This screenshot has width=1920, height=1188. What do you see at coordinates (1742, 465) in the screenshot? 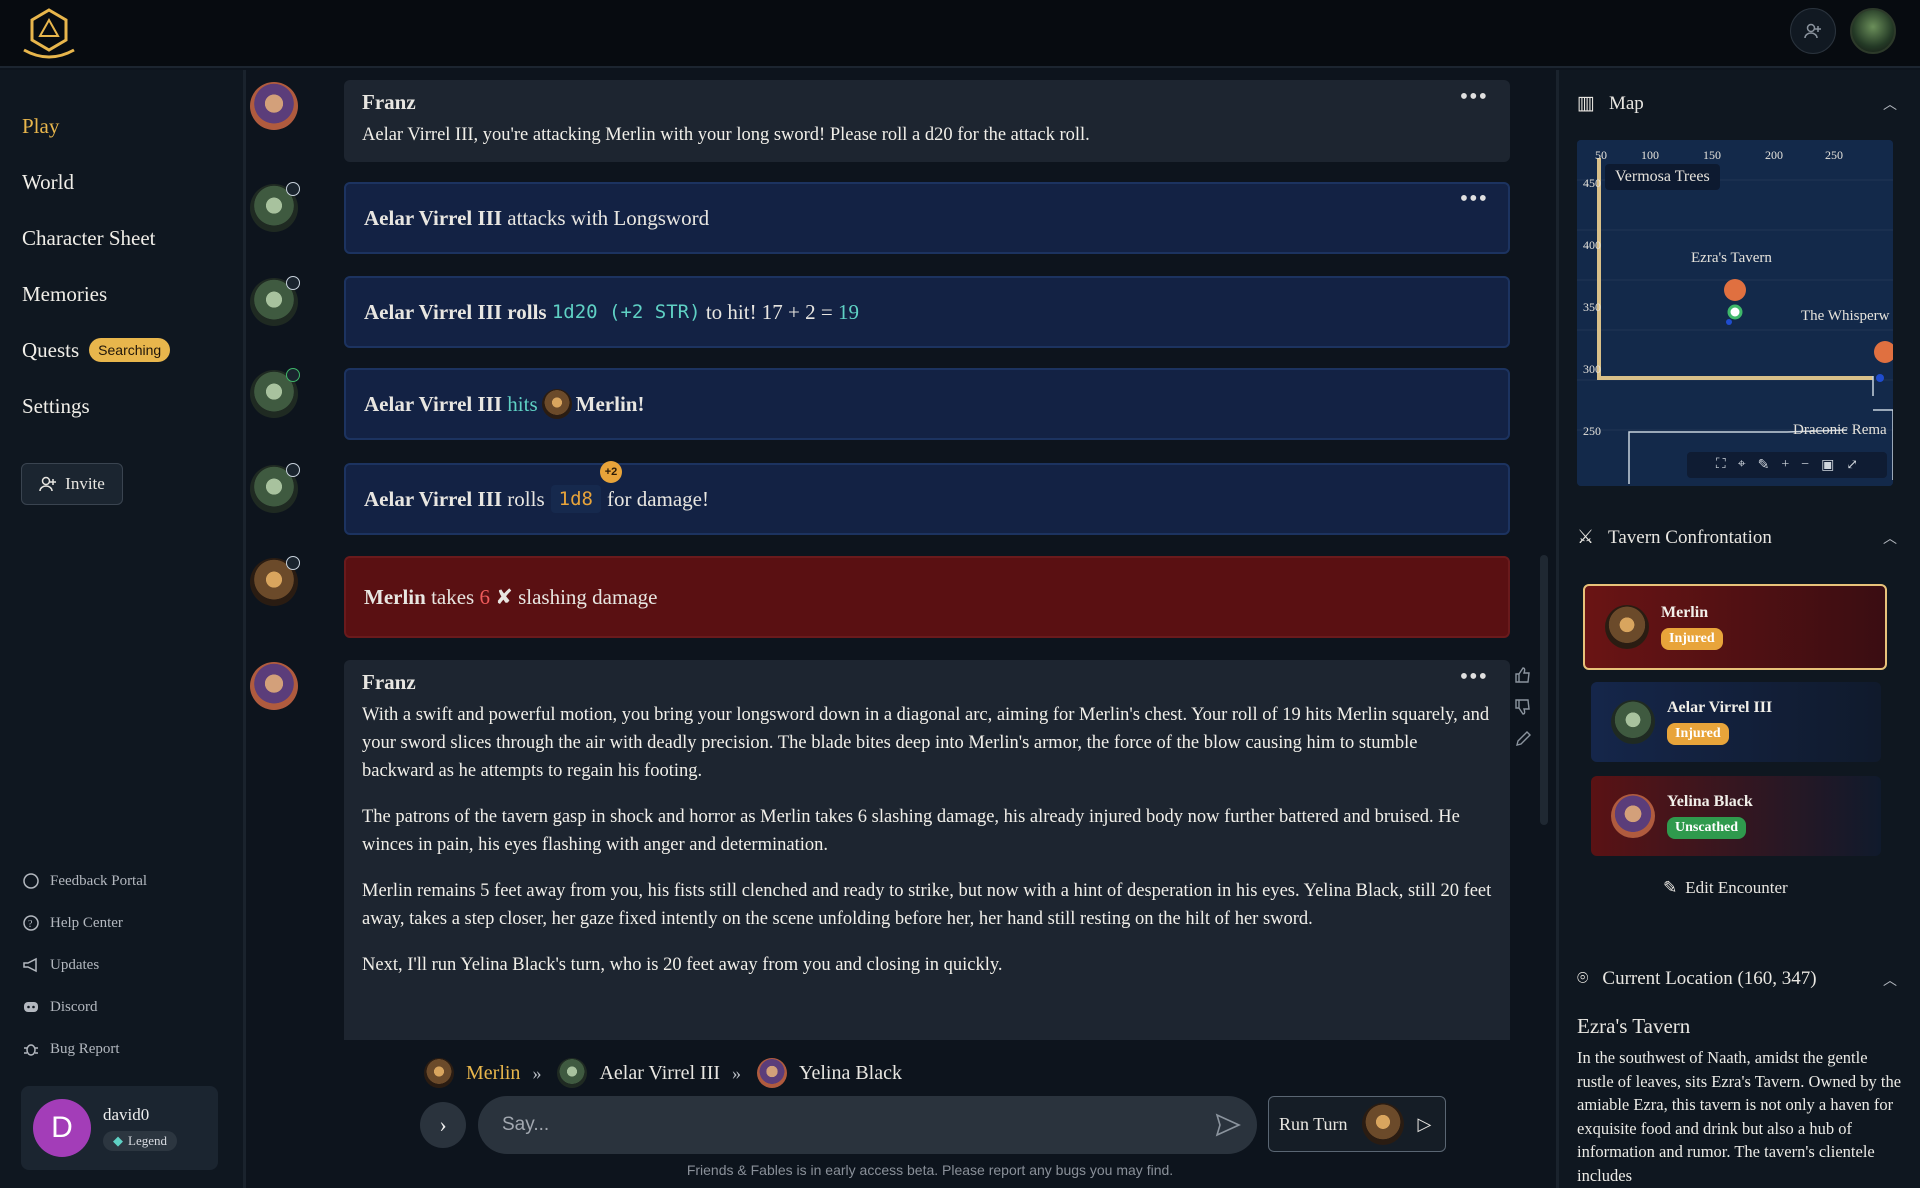
I see `locate-icon: ⌖` at bounding box center [1742, 465].